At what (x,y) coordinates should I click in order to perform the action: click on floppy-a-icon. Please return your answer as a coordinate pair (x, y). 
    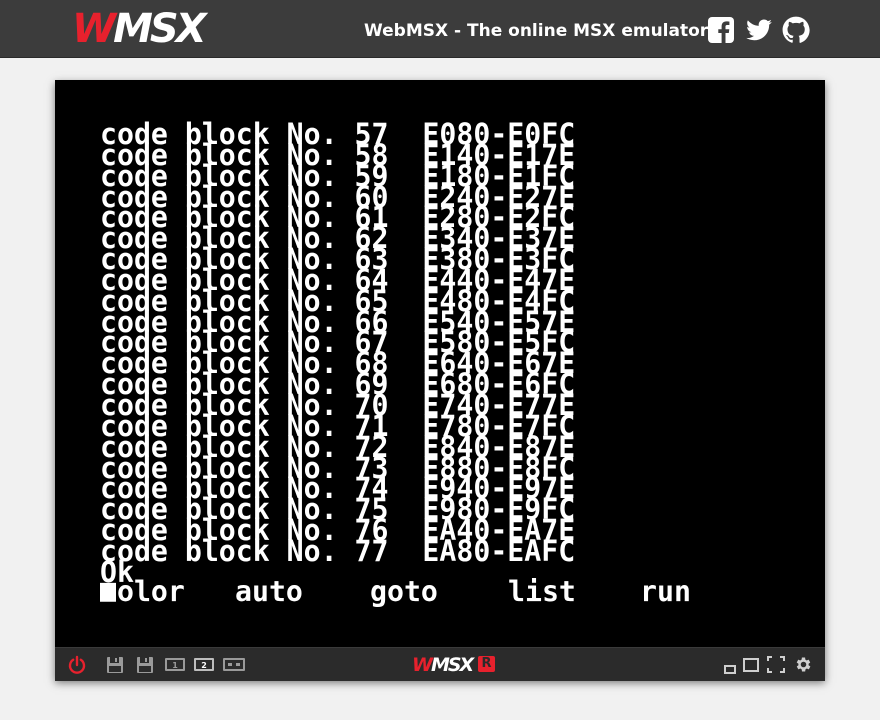
    Looking at the image, I should click on (115, 667).